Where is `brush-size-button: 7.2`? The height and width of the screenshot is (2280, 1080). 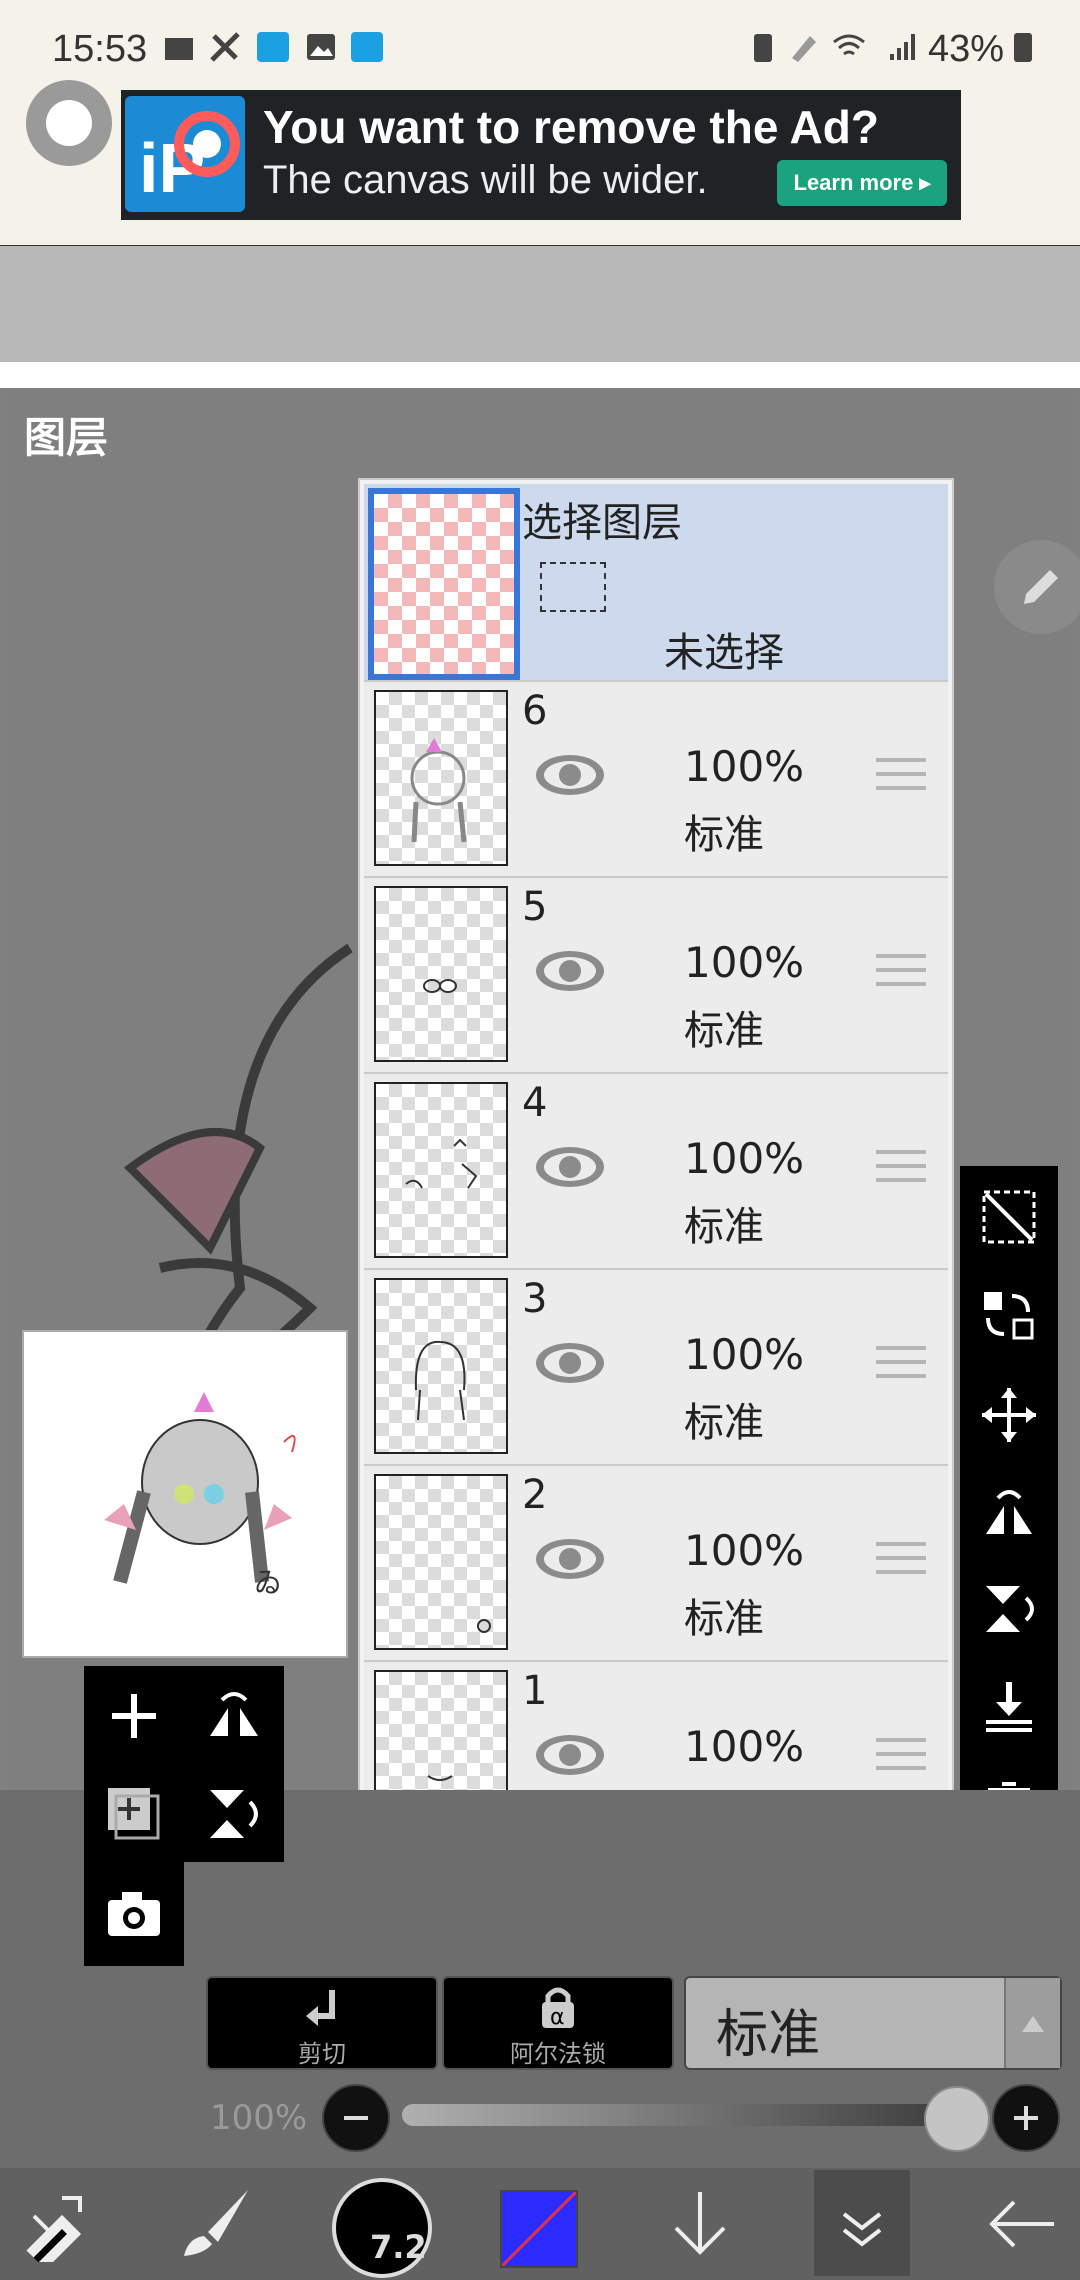 brush-size-button: 7.2 is located at coordinates (382, 2228).